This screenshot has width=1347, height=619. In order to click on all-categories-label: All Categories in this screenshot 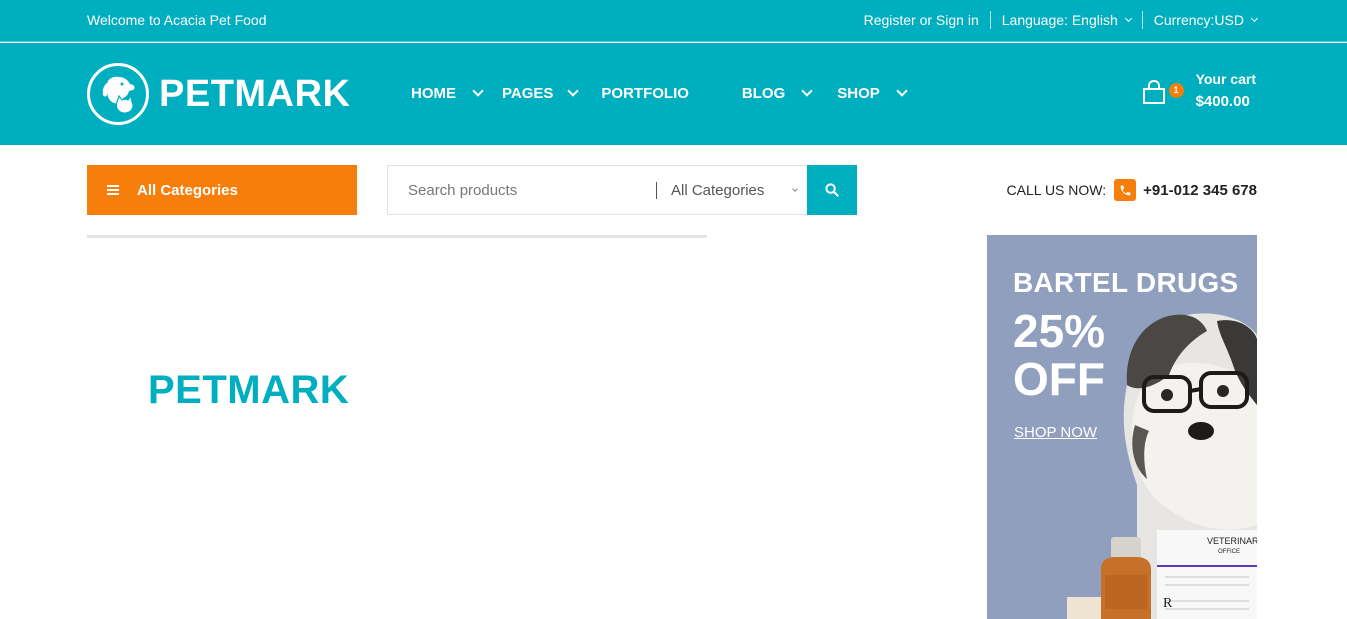, I will do `click(187, 190)`.